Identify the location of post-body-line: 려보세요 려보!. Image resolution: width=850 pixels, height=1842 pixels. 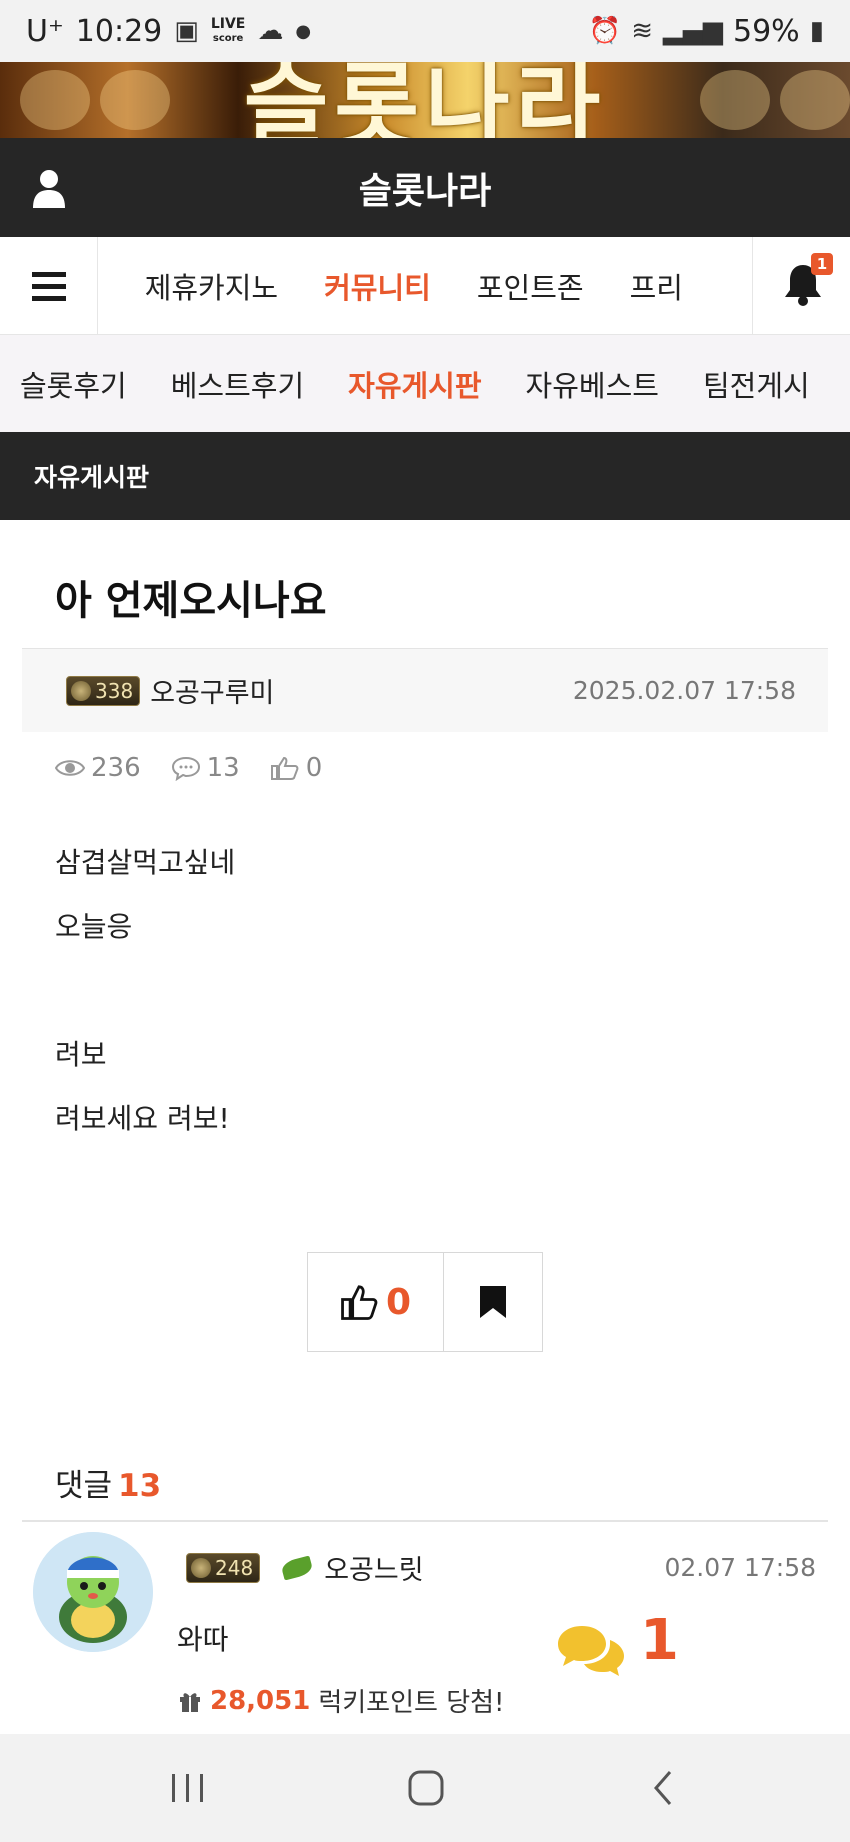
(142, 1118).